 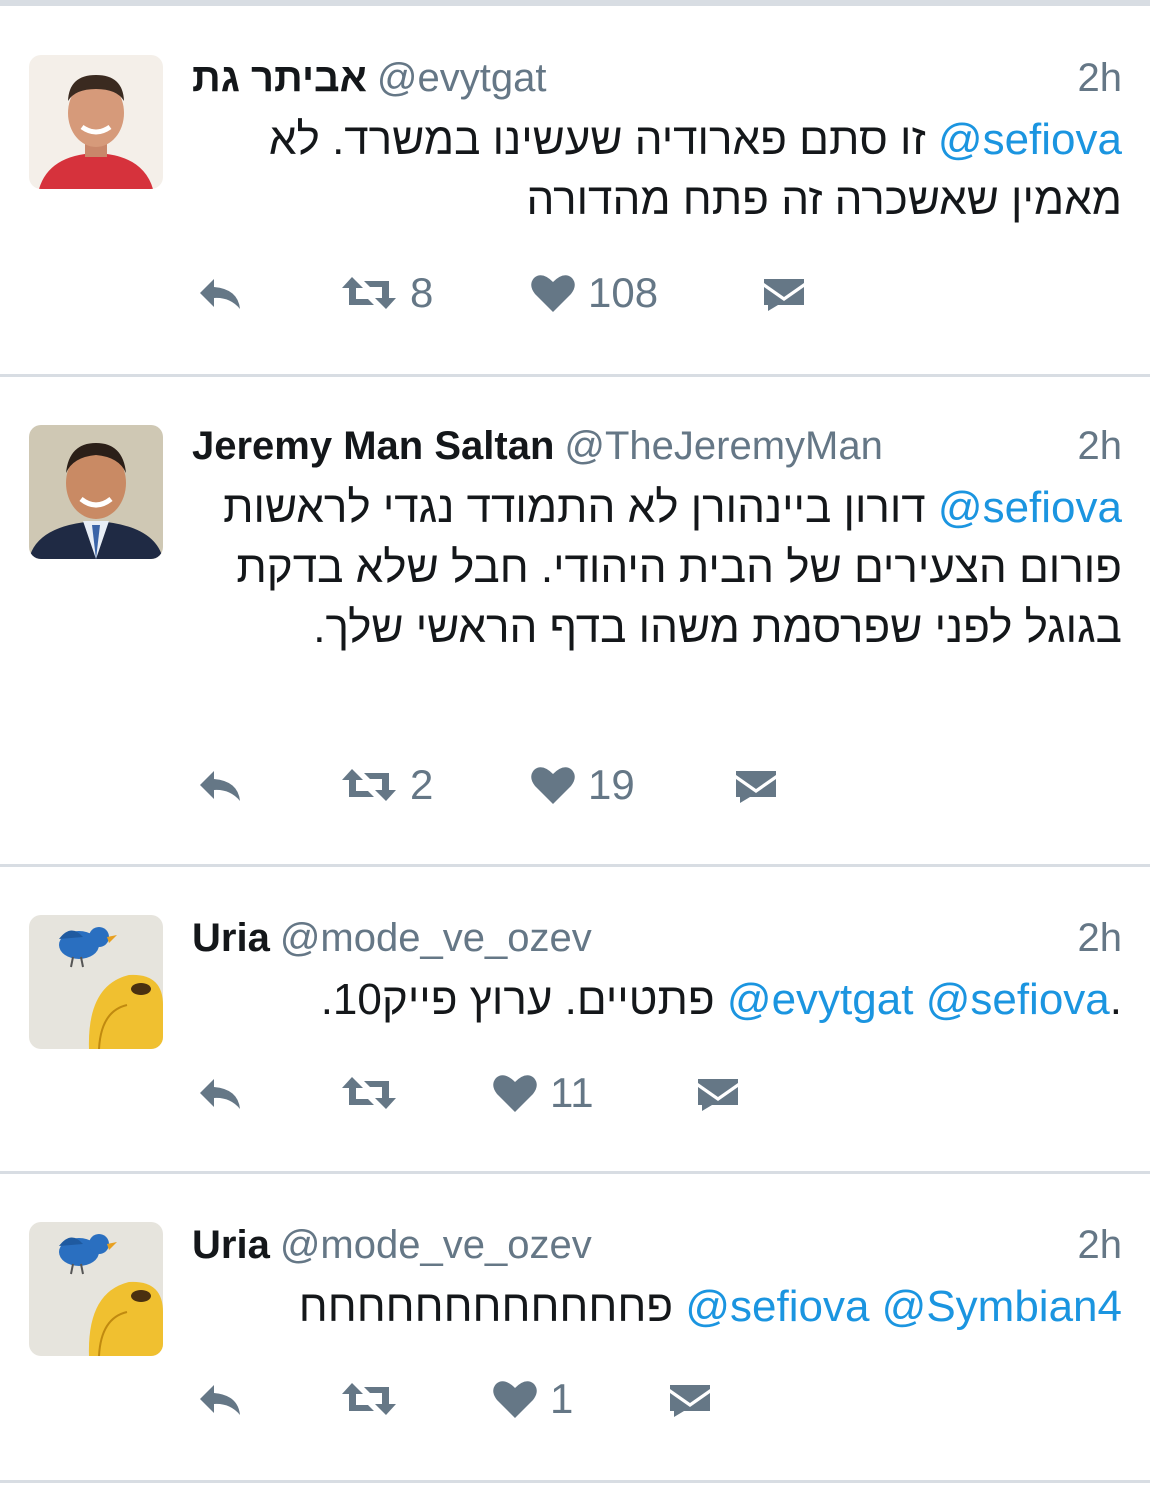 I want to click on tweet-text: .@sefiova @evytgat פתטיים. ערוץ פייק10., so click(x=657, y=1000).